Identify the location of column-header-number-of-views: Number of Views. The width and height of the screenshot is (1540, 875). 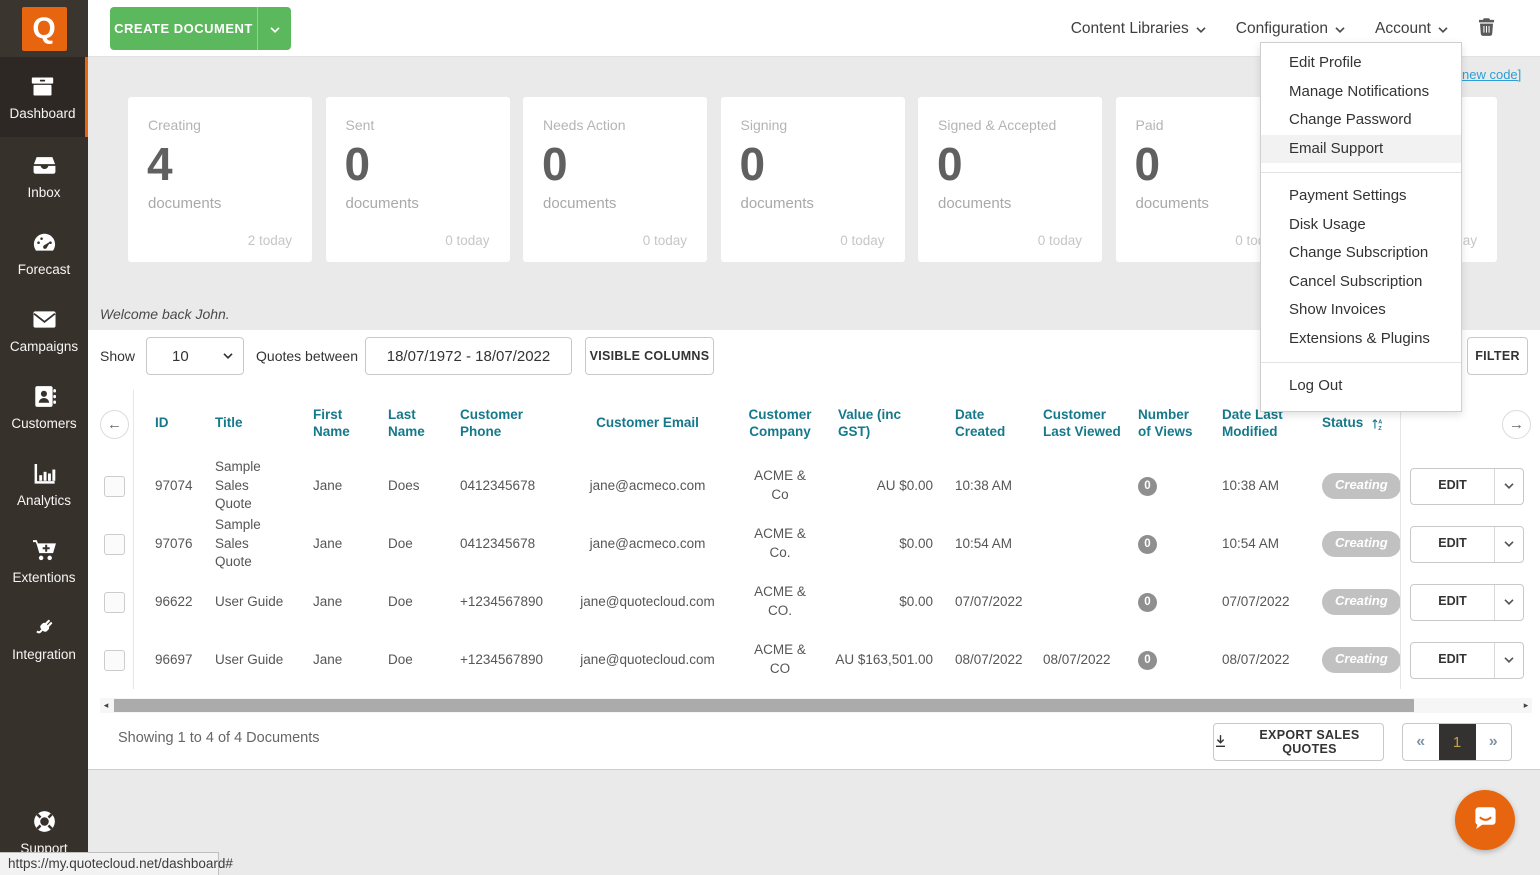
(1165, 423).